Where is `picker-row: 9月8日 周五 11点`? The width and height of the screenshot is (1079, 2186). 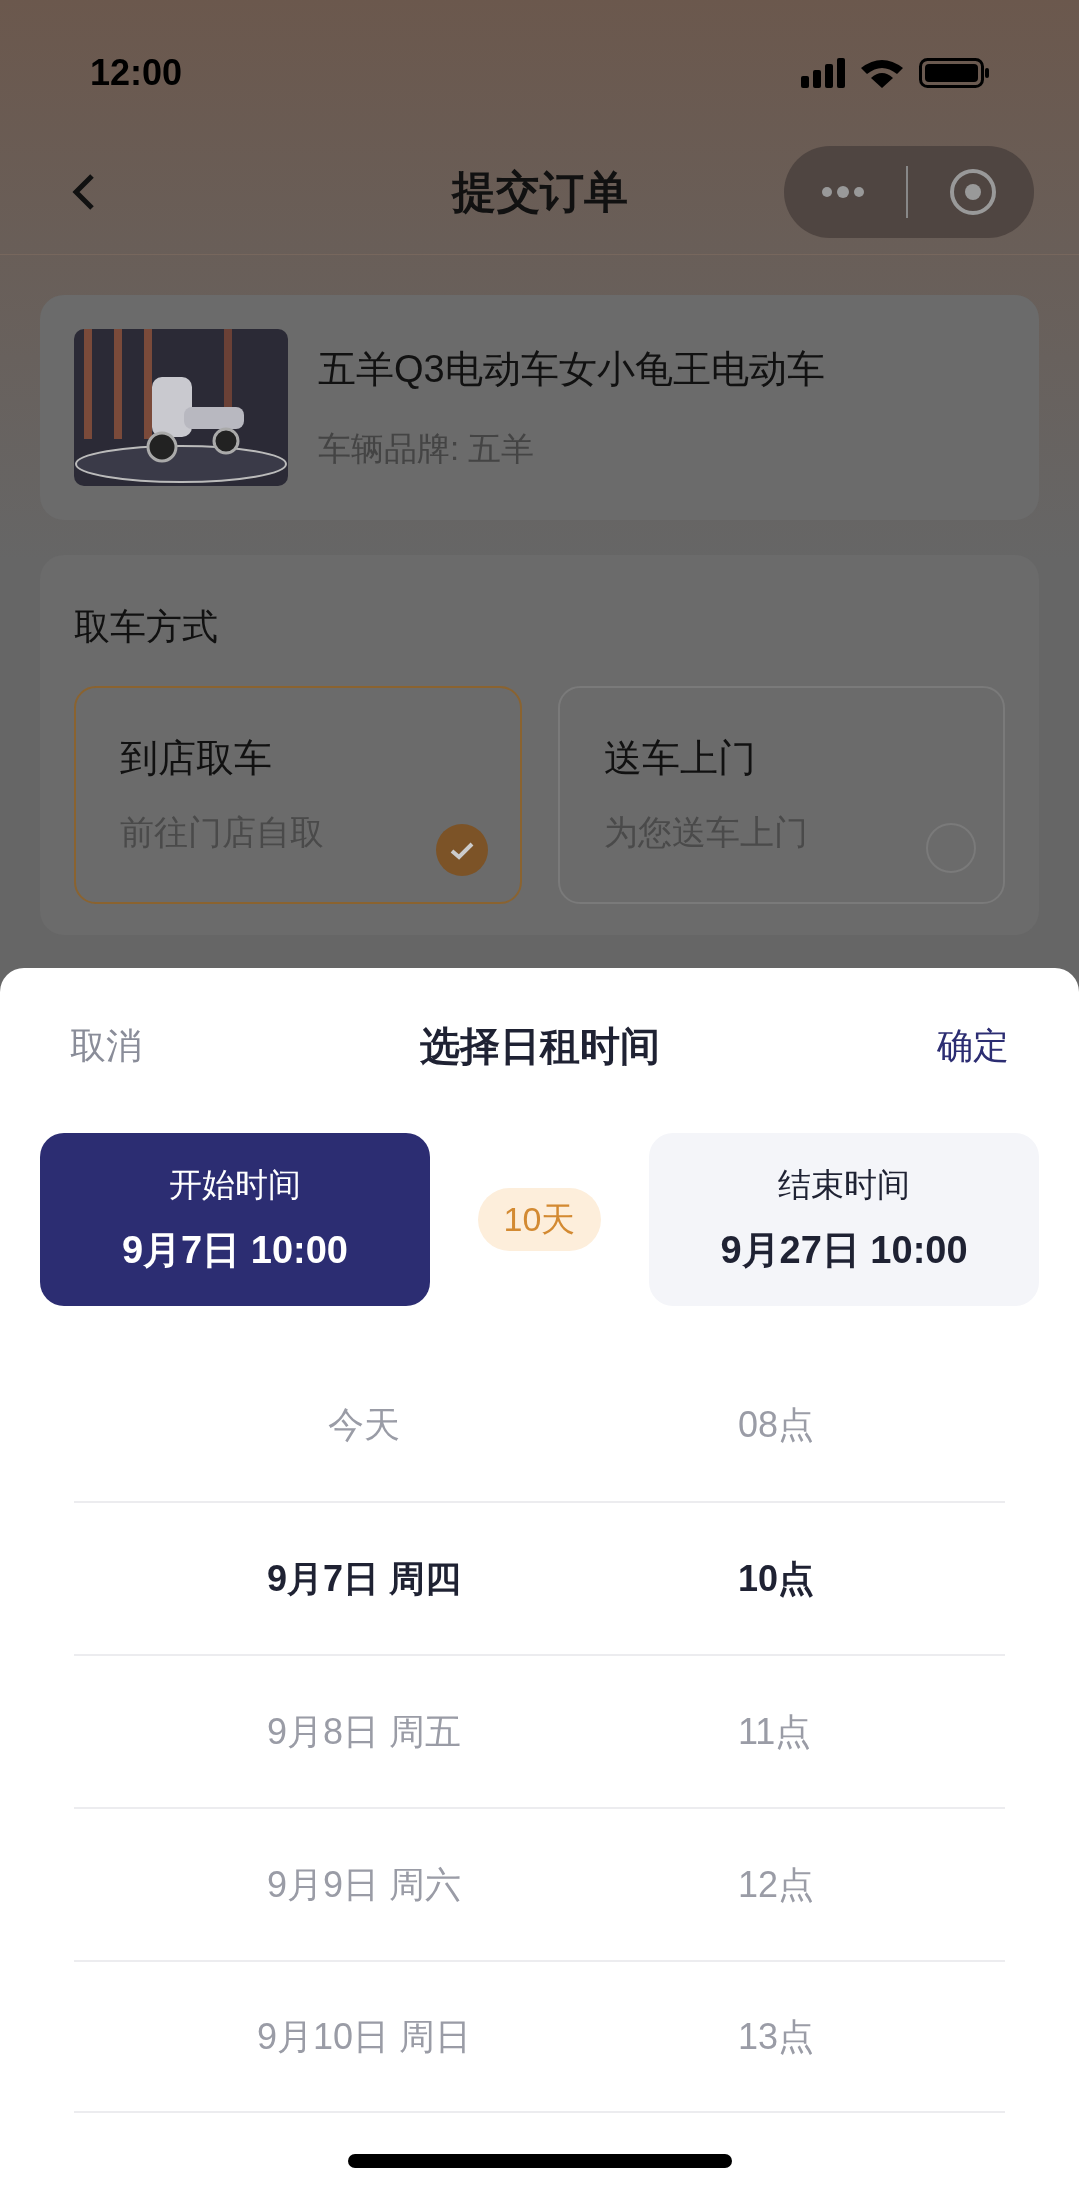
picker-row: 9月8日 周五 11点 is located at coordinates (539, 1730).